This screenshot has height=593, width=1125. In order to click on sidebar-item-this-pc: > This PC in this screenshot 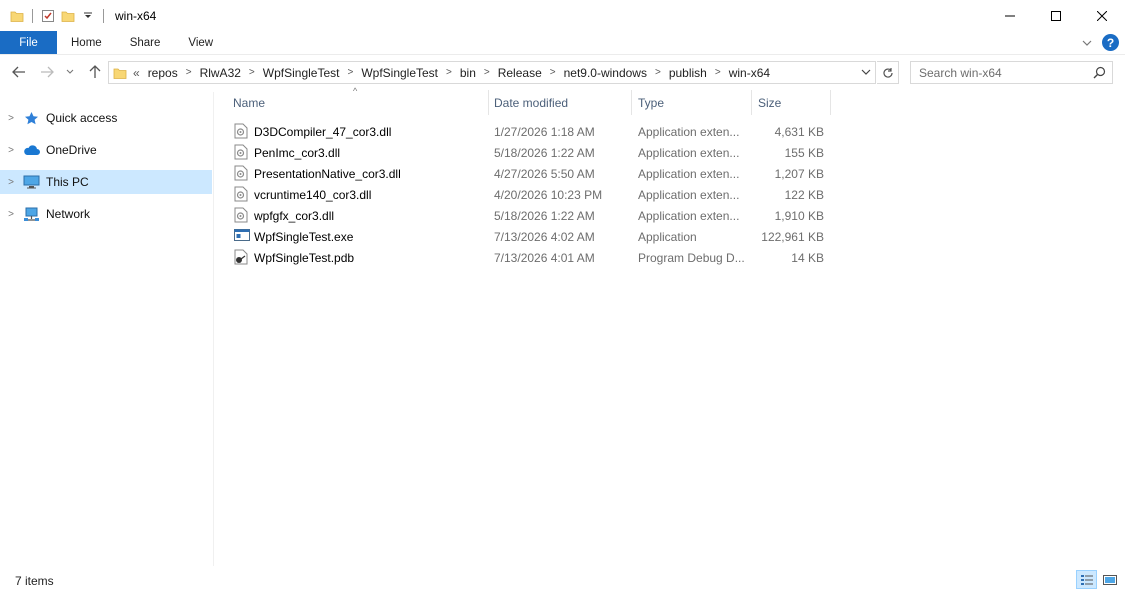, I will do `click(106, 182)`.